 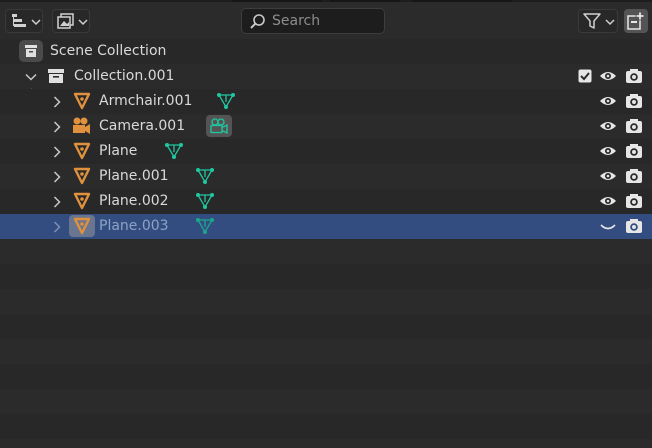 I want to click on camera-object-icon, so click(x=81, y=125).